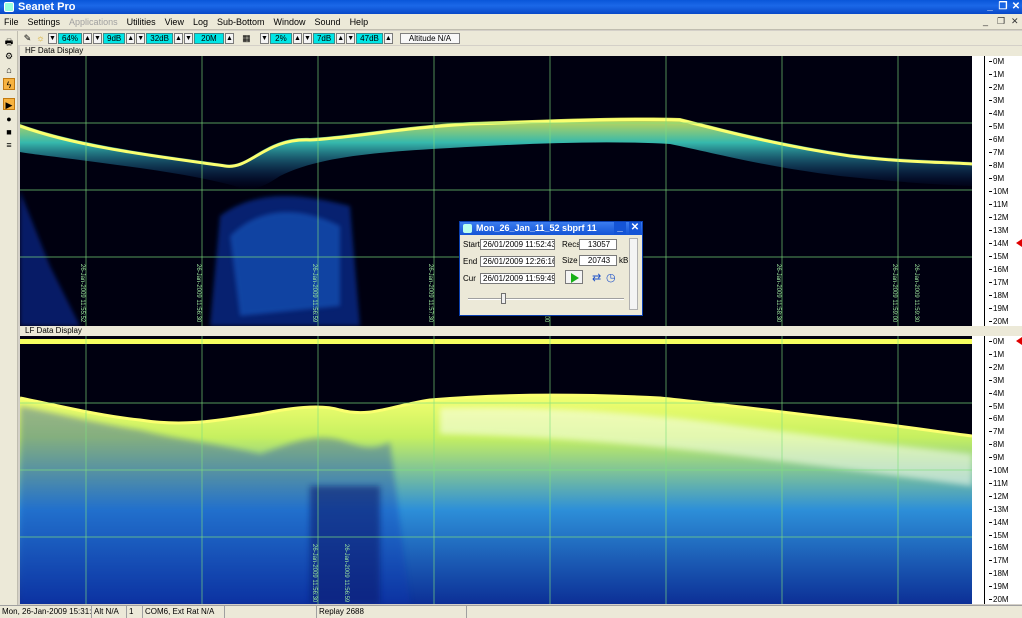 Image resolution: width=1022 pixels, height=618 pixels. Describe the element at coordinates (551, 228) in the screenshot. I see `replay-dialog-title-bar: Mon_26_Jan_11_52 sbprf 11 _ ✕` at that location.